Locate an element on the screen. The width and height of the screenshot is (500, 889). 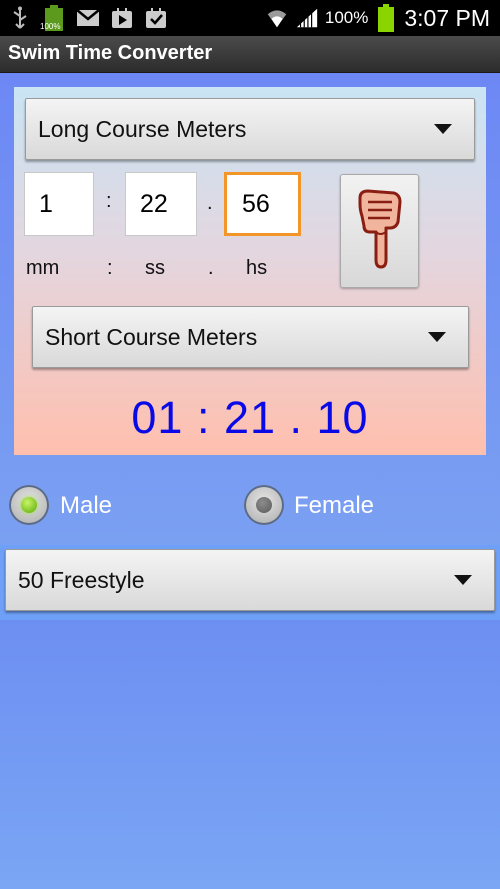
status-time: 3:07 PM is located at coordinates (447, 17).